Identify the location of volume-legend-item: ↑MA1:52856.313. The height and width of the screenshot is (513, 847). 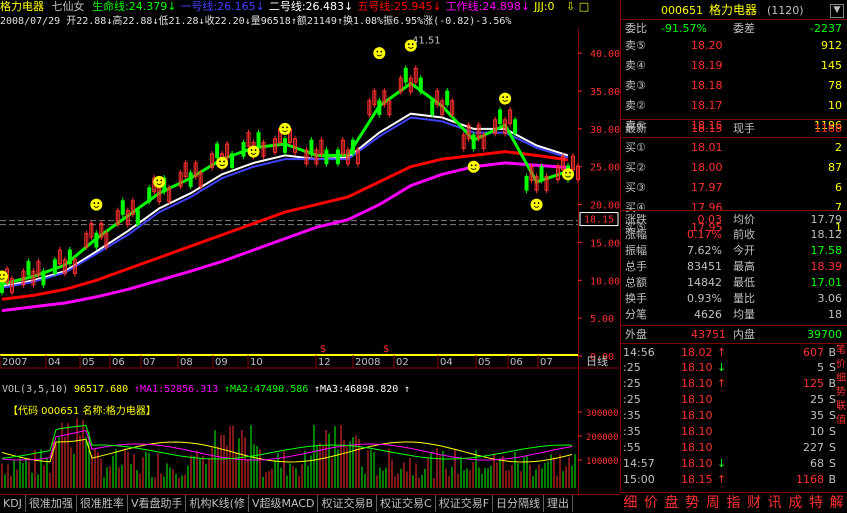
(176, 389).